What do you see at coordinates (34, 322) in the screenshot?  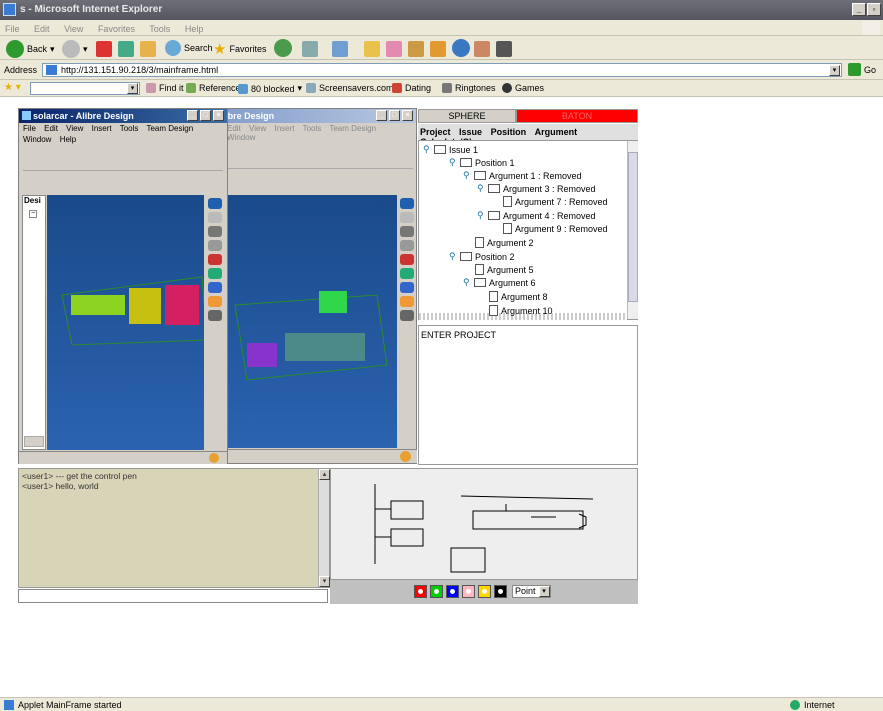 I see `design-tree-panel: Desi −` at bounding box center [34, 322].